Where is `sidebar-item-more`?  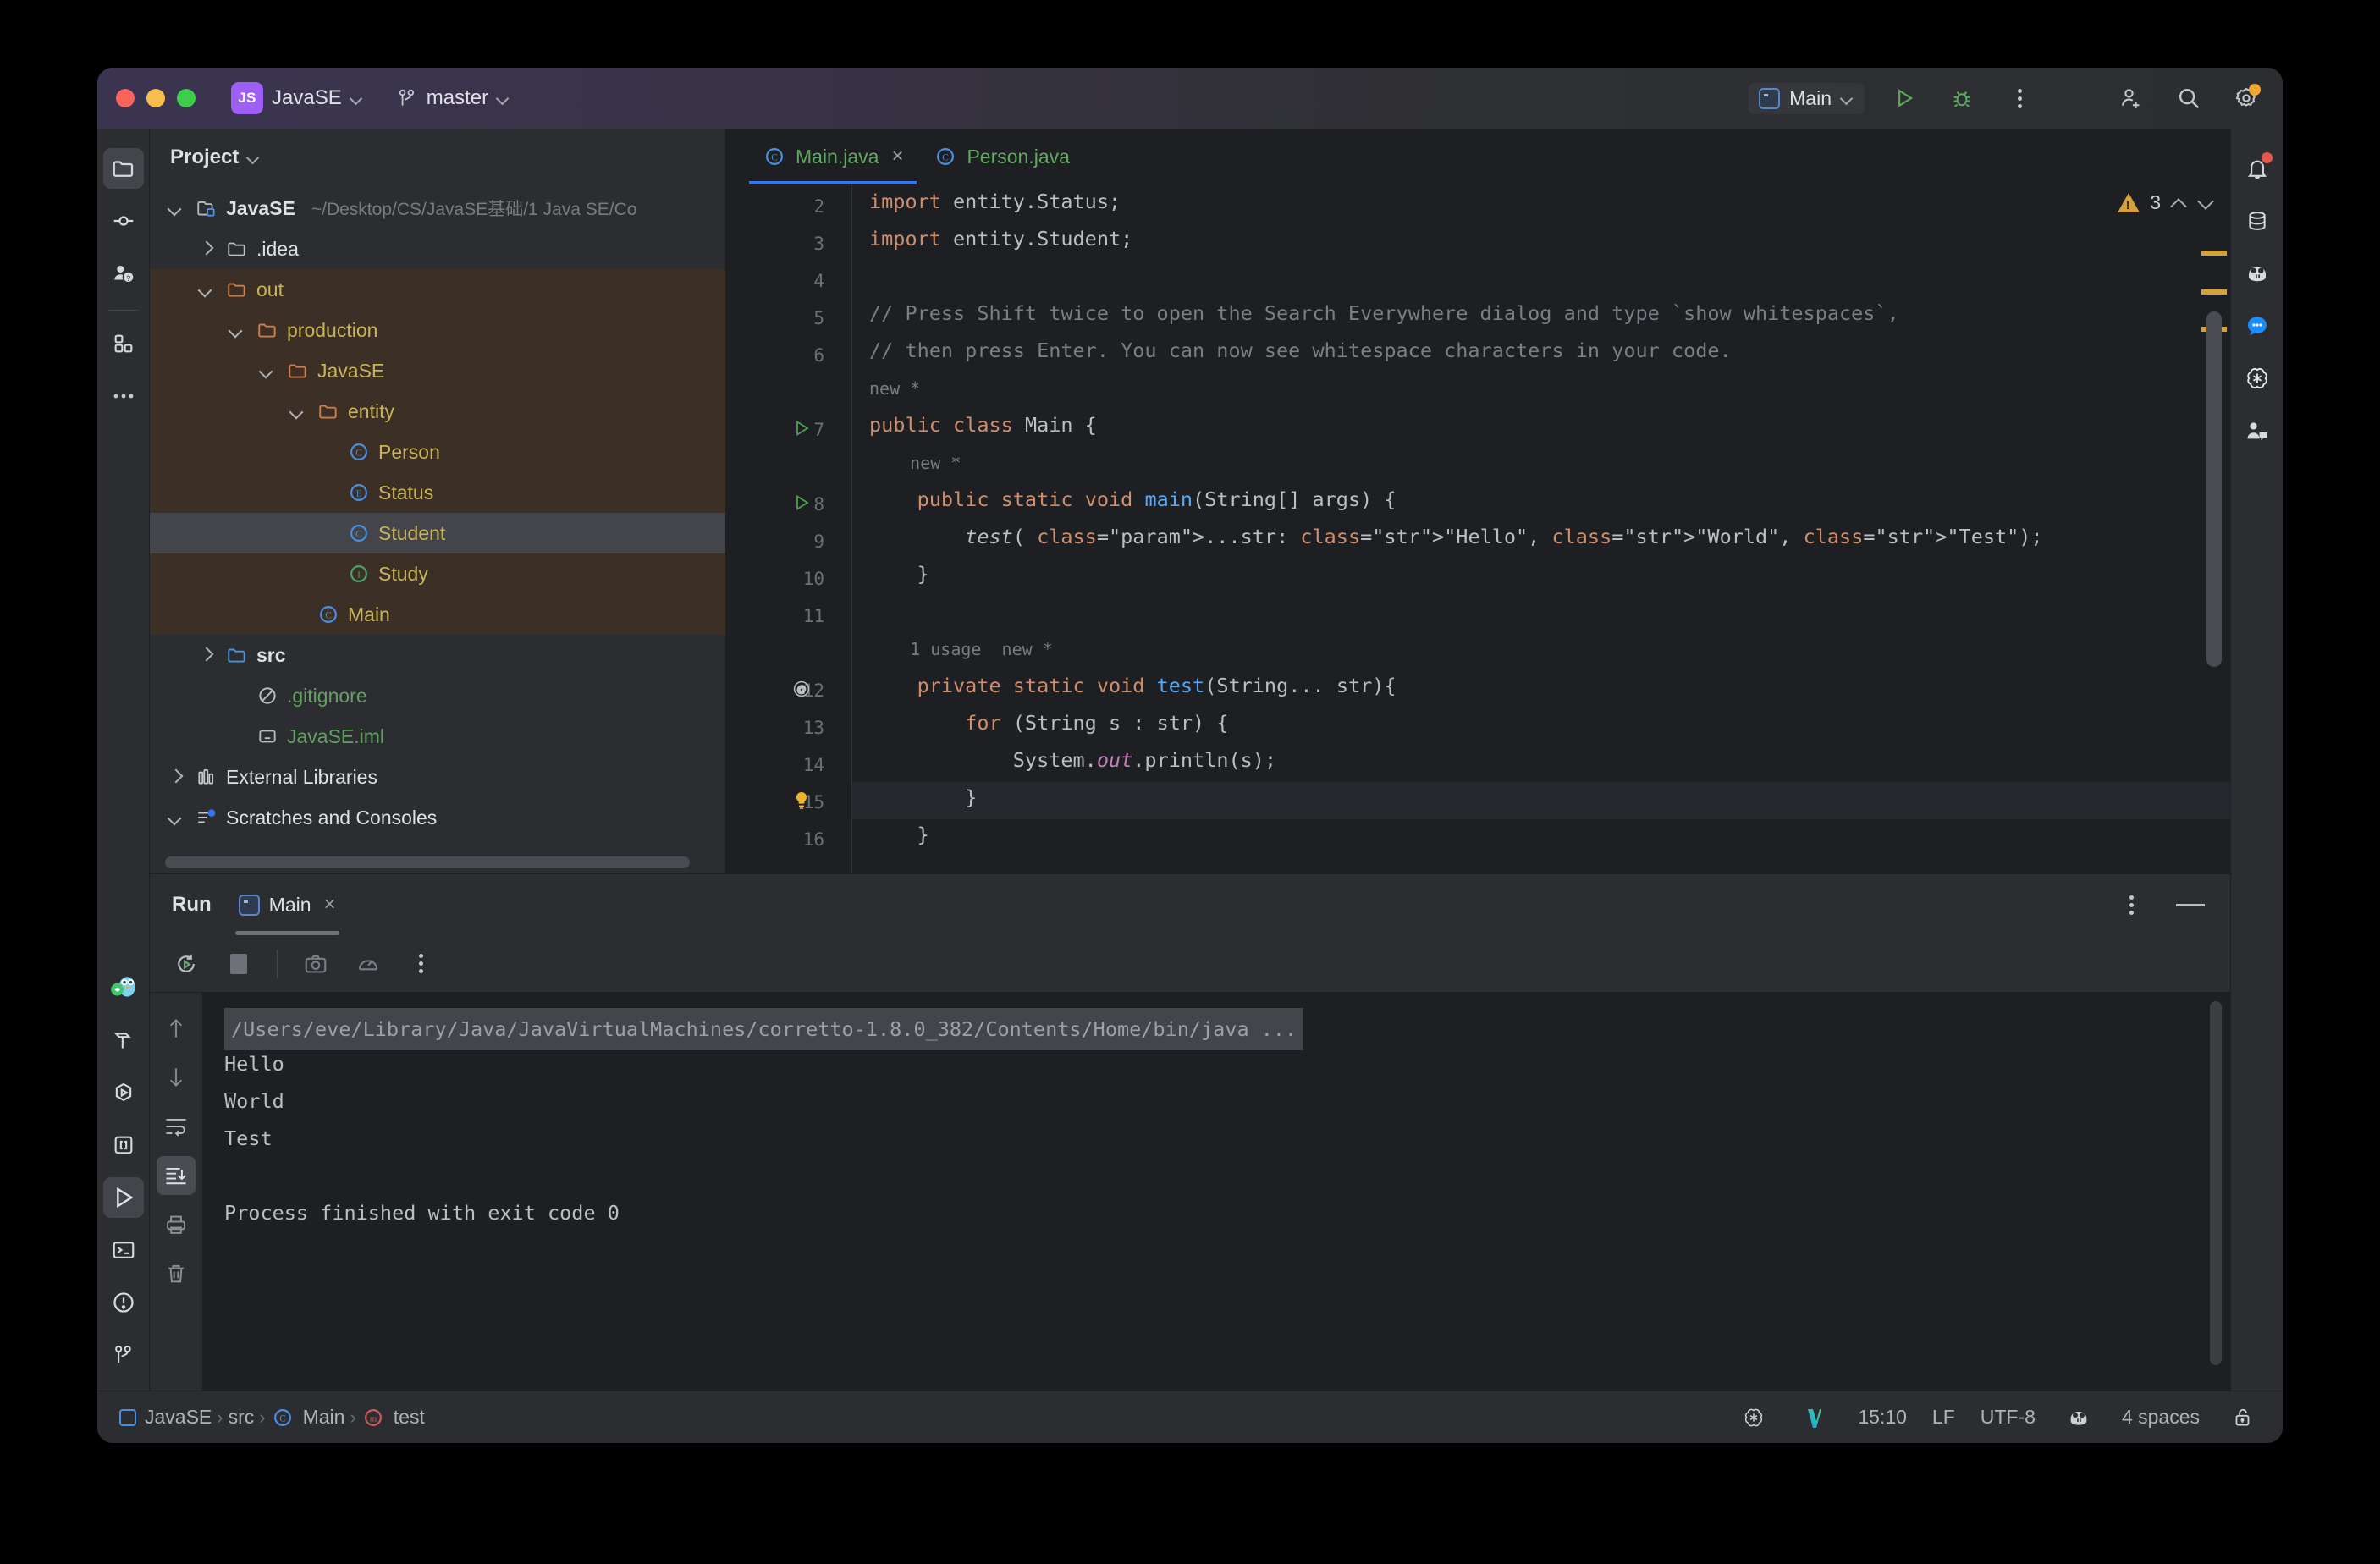
sidebar-item-more is located at coordinates (123, 396).